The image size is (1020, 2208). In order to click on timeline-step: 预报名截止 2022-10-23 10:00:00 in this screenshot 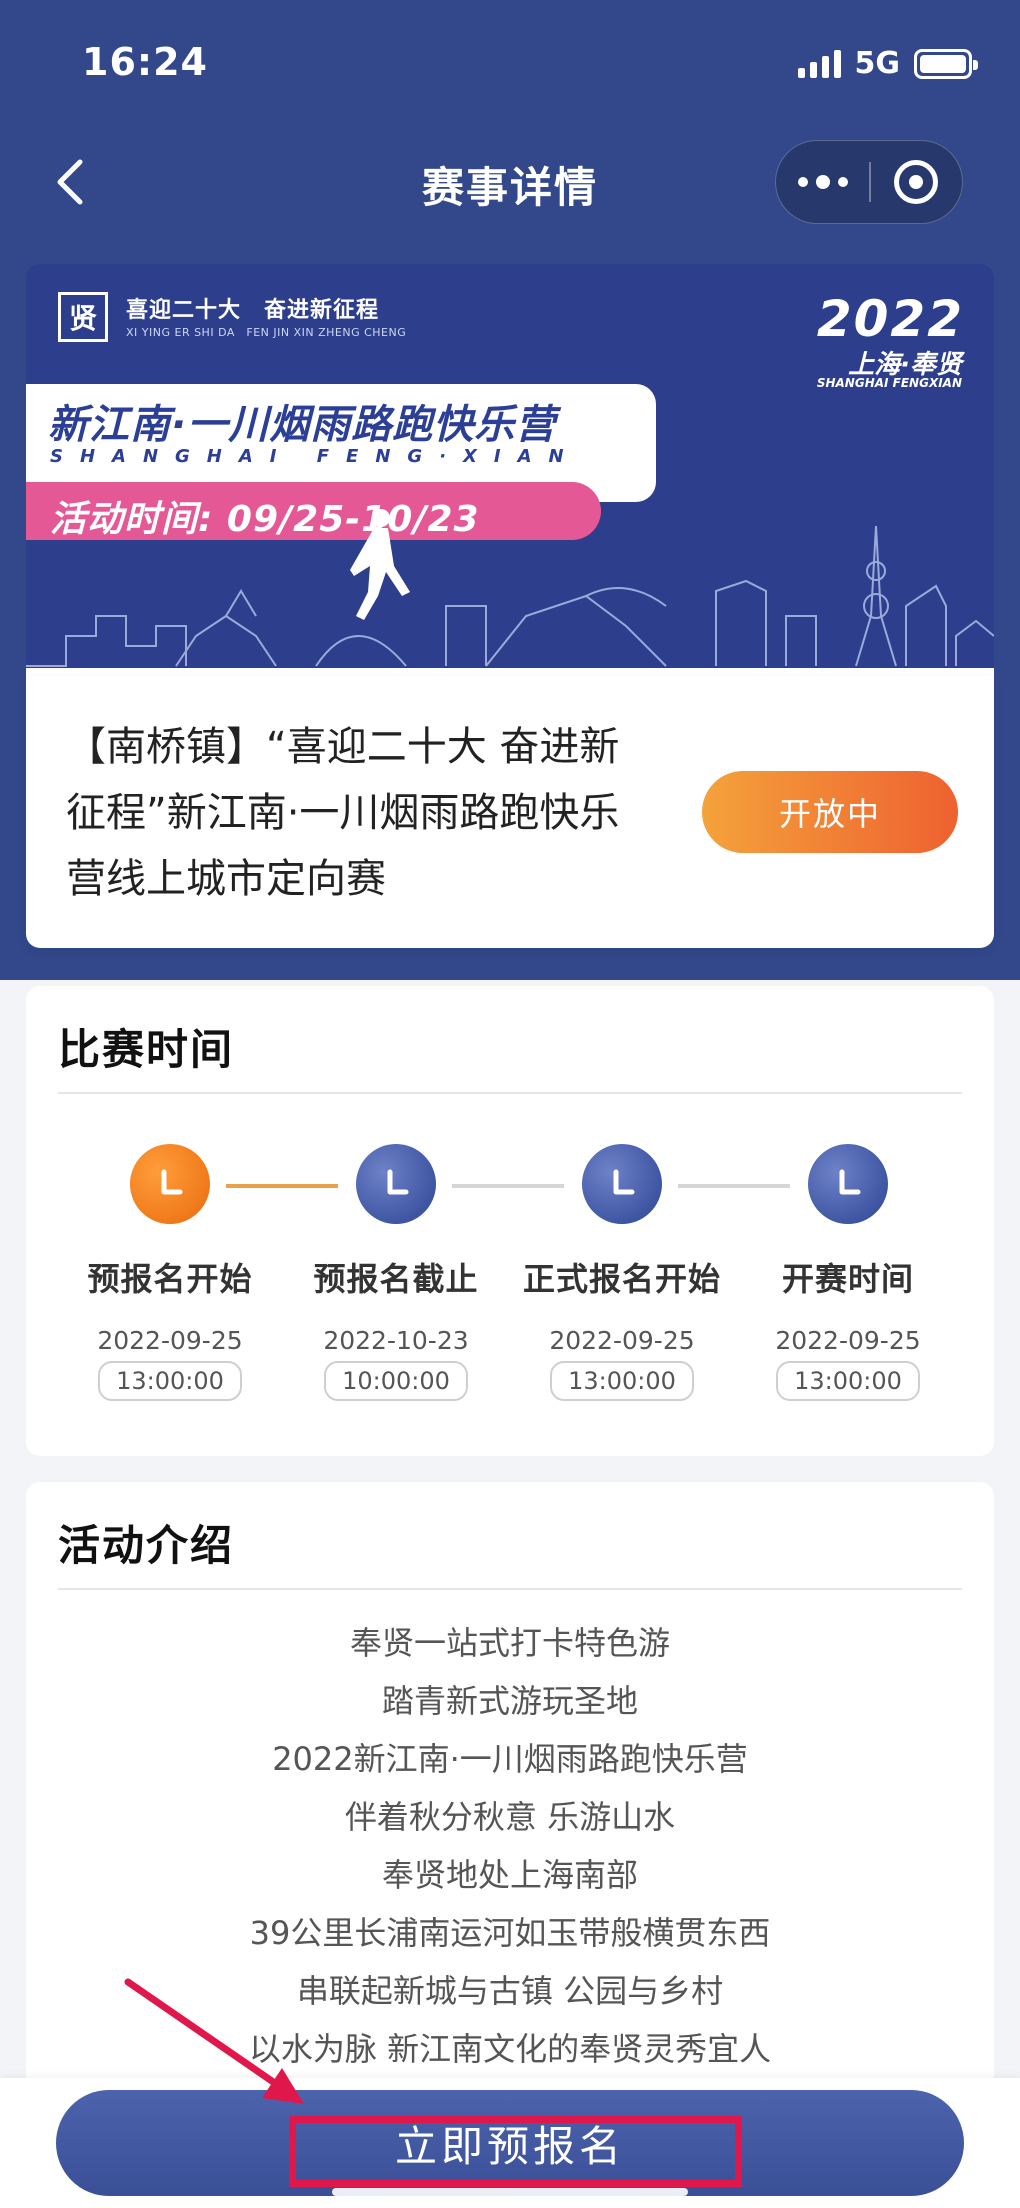, I will do `click(396, 1272)`.